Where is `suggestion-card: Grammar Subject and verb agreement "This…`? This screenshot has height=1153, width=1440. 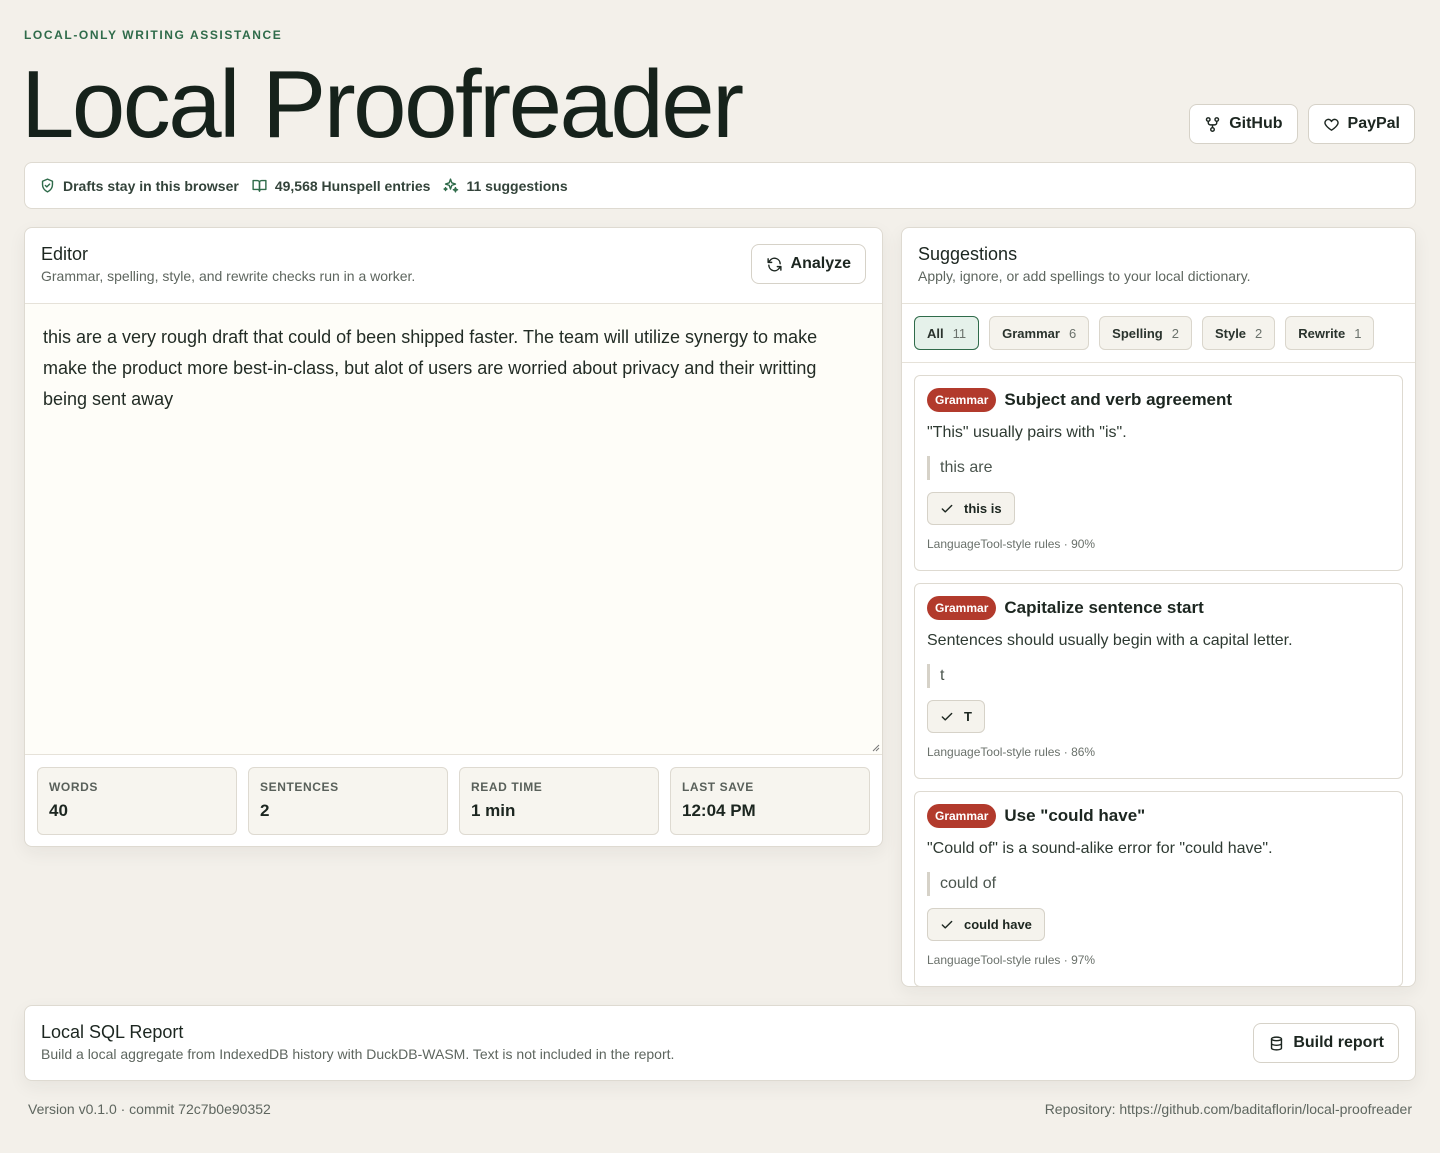 suggestion-card: Grammar Subject and verb agreement "This… is located at coordinates (1158, 473).